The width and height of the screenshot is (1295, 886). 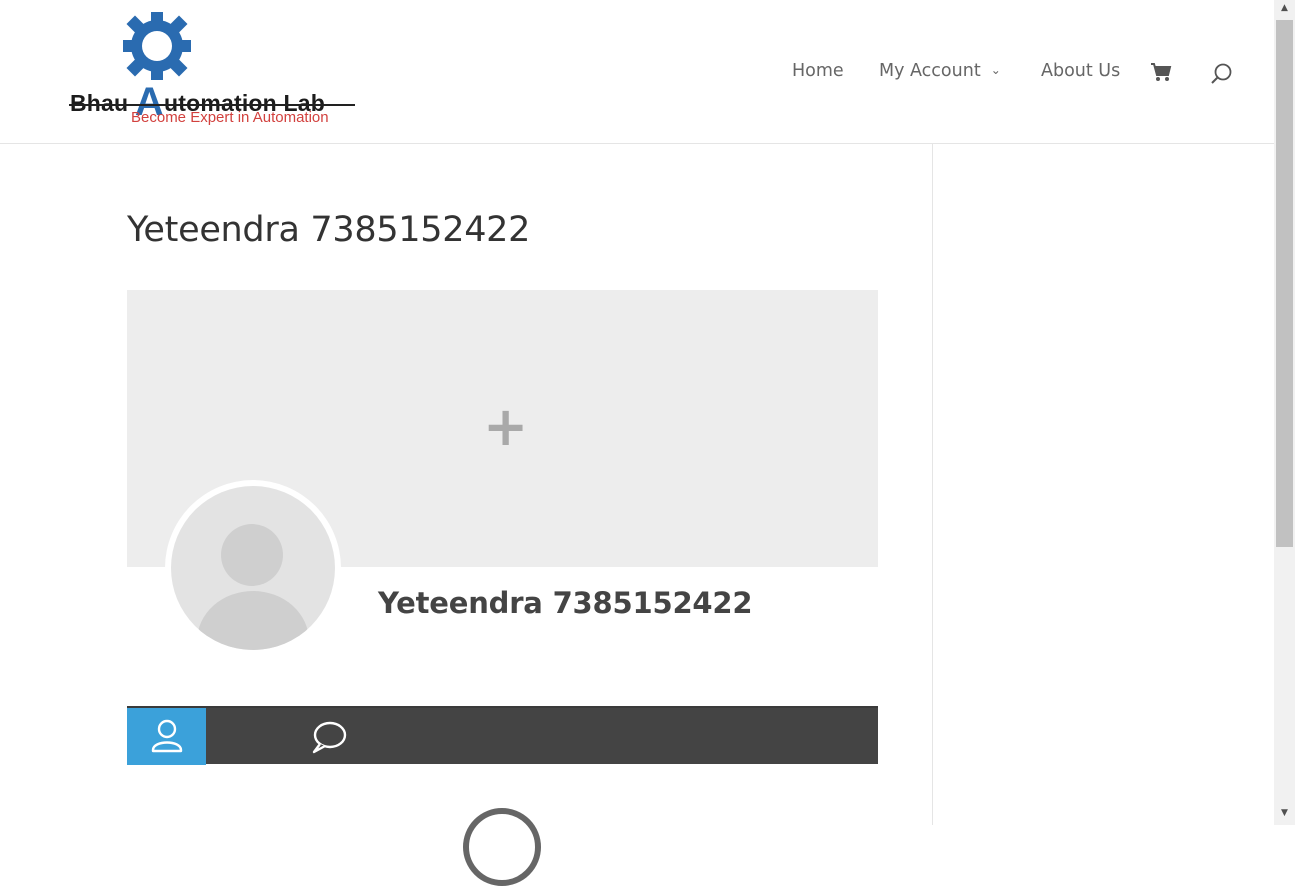 I want to click on scroll-up-arrow-icon: ▲, so click(x=1284, y=11).